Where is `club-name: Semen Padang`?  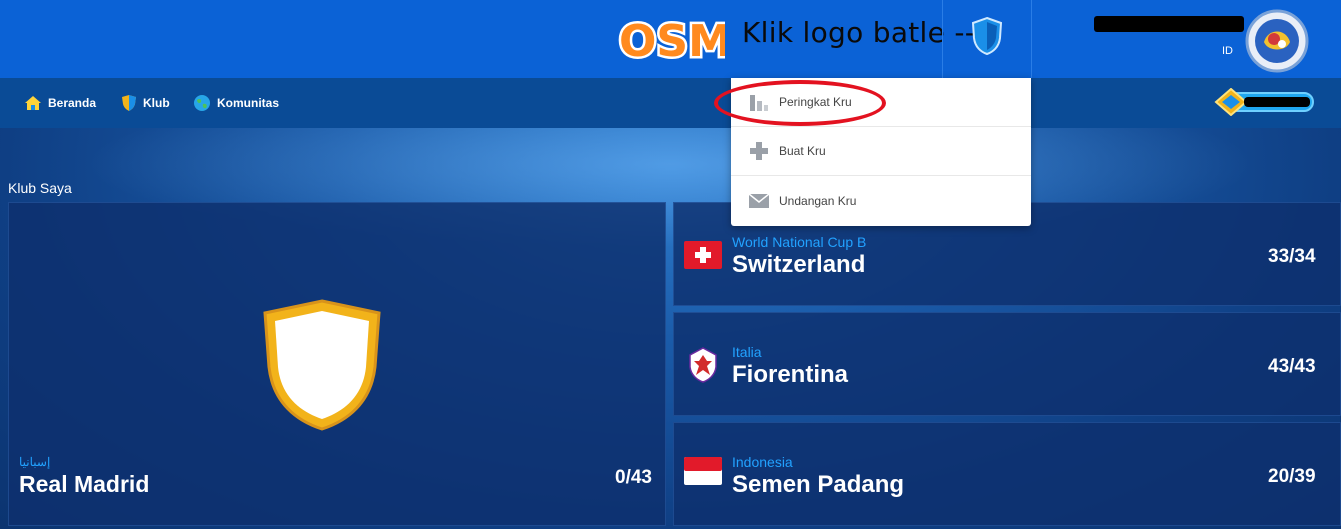
club-name: Semen Padang is located at coordinates (818, 484).